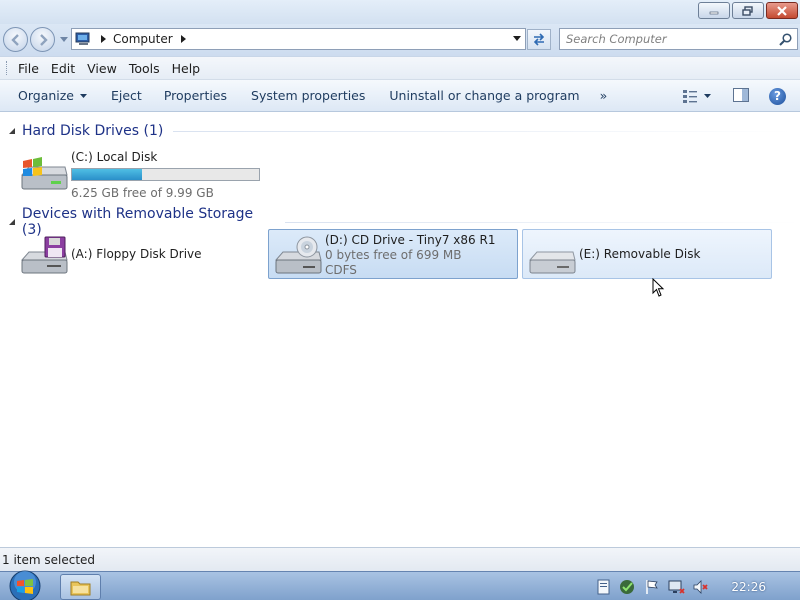 The height and width of the screenshot is (600, 800). What do you see at coordinates (144, 68) in the screenshot?
I see `menu-tools: Tools` at bounding box center [144, 68].